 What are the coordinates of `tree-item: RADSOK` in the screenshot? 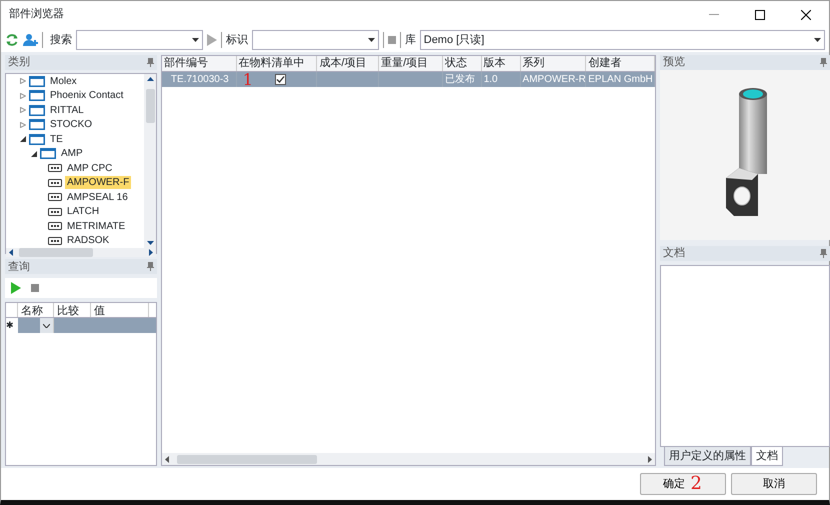 It's located at (88, 240).